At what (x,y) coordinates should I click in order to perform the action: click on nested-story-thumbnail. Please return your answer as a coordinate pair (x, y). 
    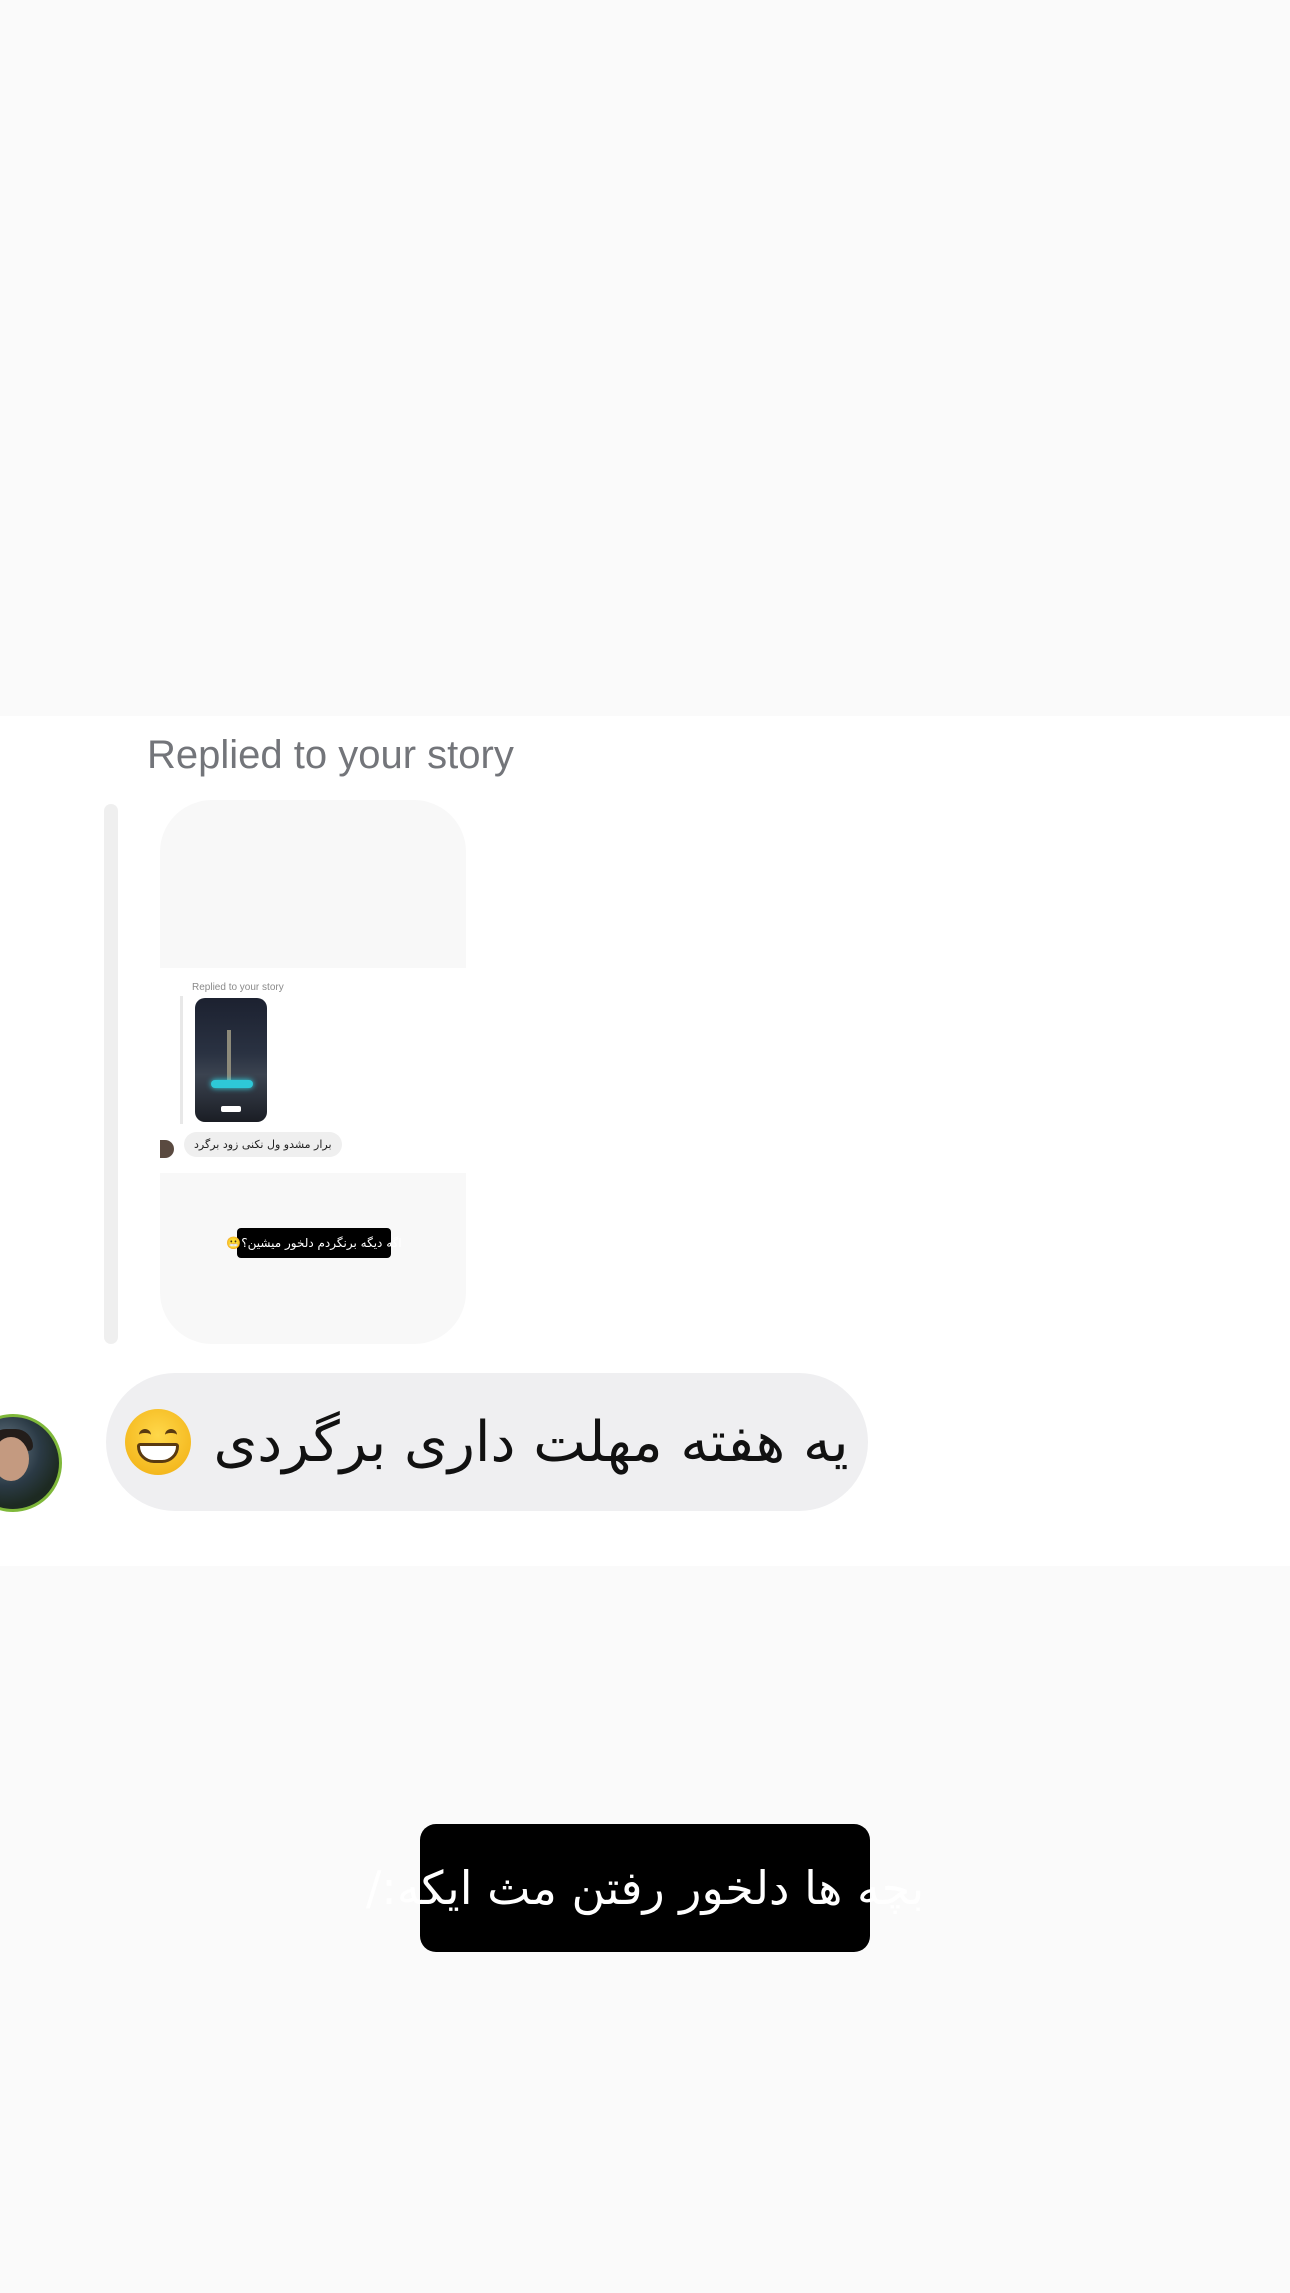
    Looking at the image, I should click on (231, 1060).